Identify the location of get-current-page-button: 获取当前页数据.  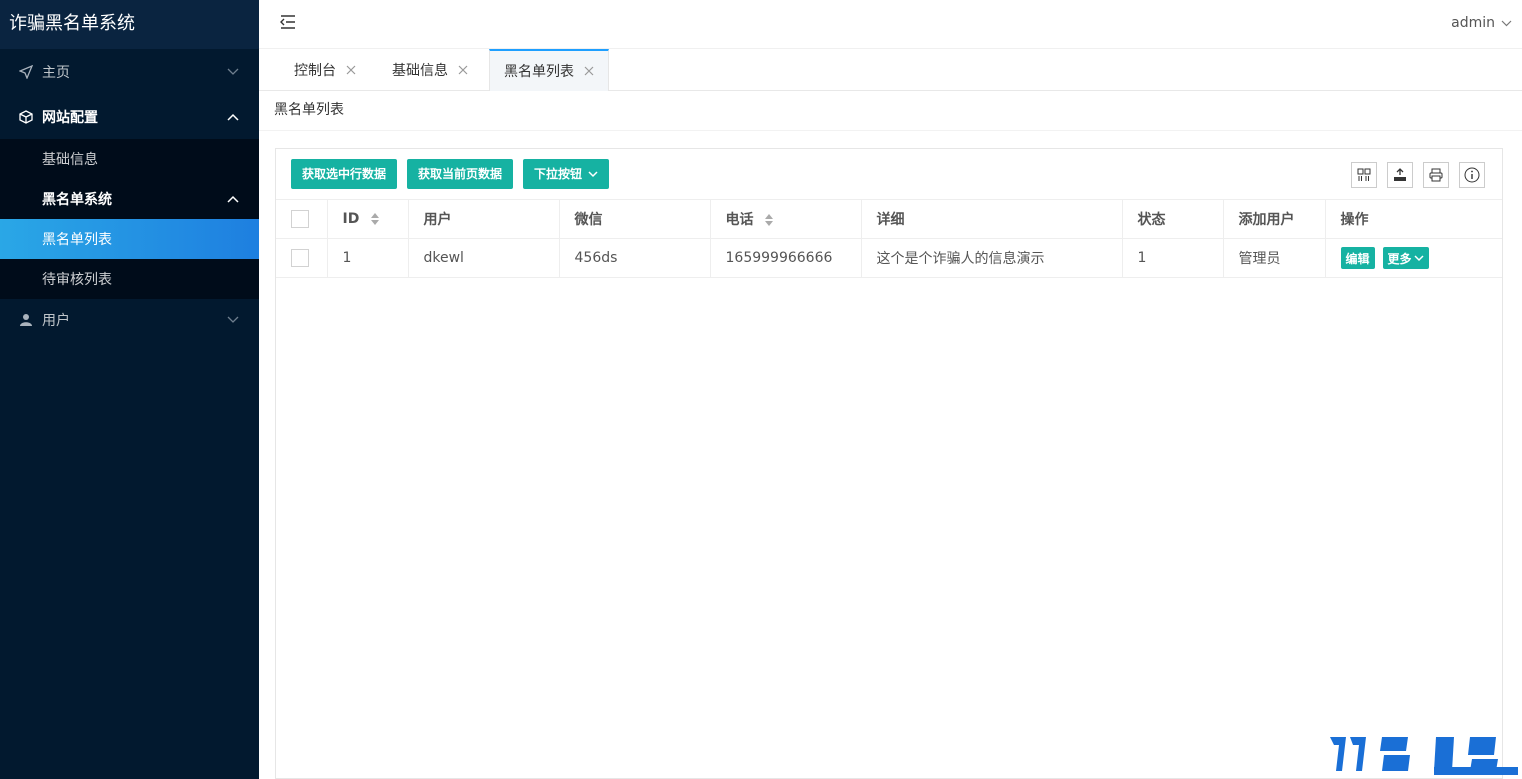
(460, 174).